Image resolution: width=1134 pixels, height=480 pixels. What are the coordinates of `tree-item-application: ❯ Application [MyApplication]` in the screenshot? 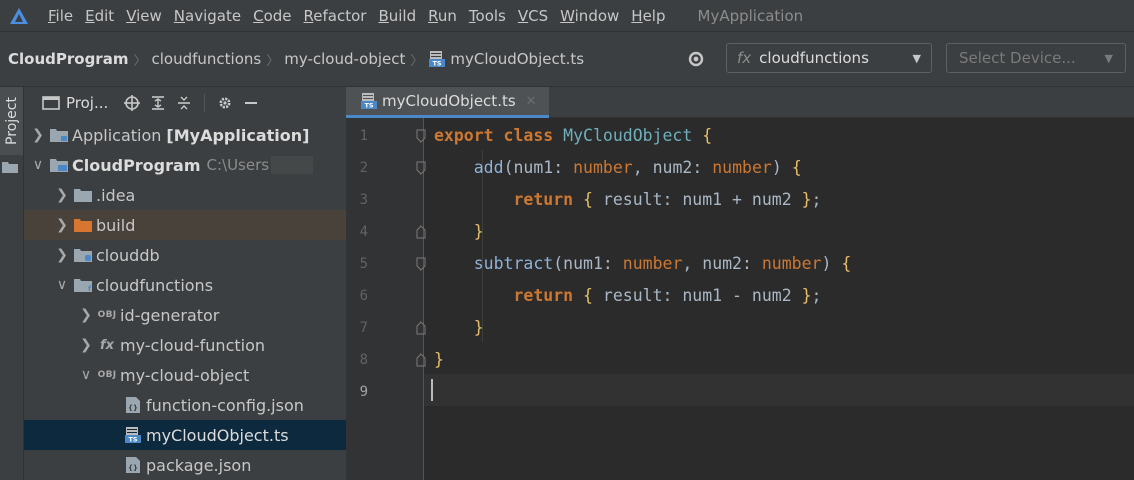 It's located at (185, 135).